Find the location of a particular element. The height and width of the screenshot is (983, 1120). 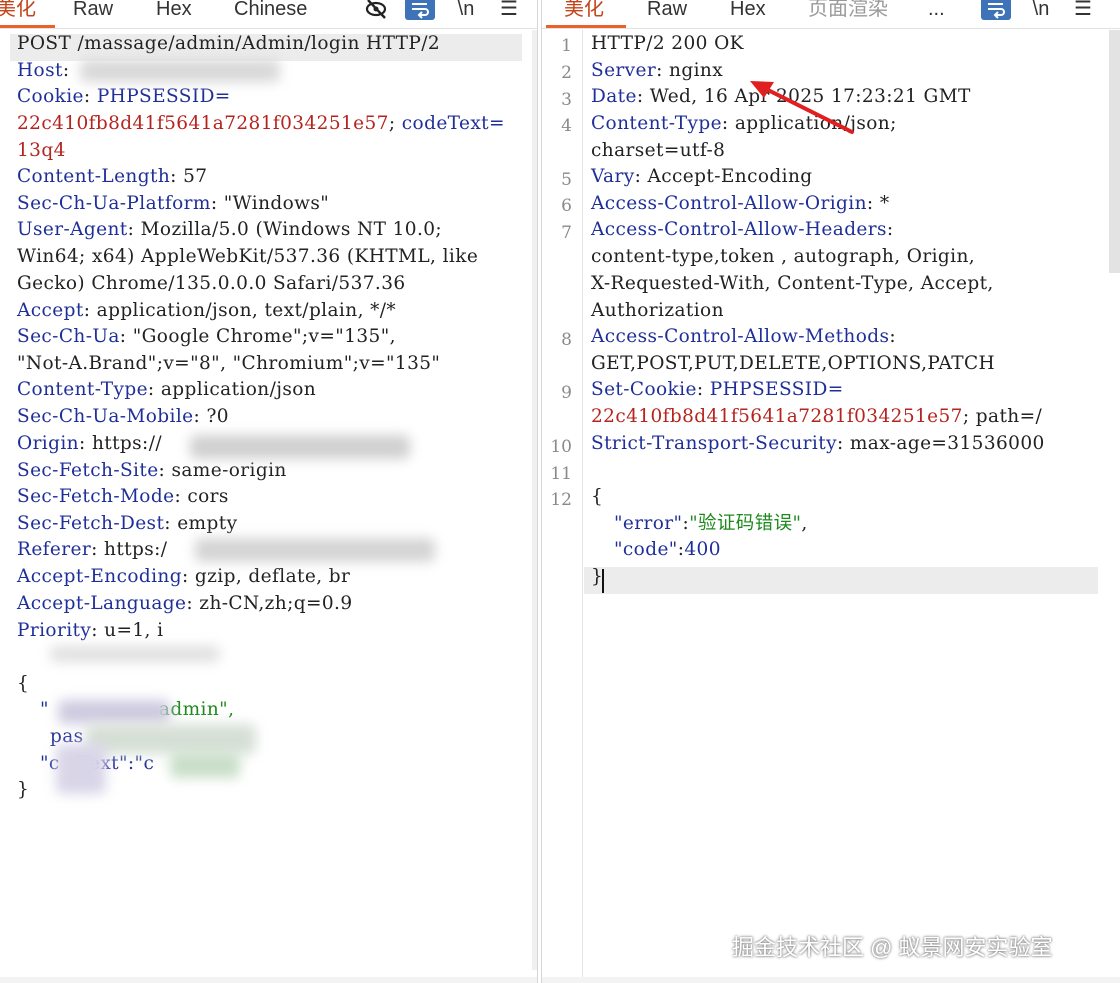

header-acam-cont: GET,POST,PUT,DELETE,OPTIONS,PATCH is located at coordinates (793, 363).